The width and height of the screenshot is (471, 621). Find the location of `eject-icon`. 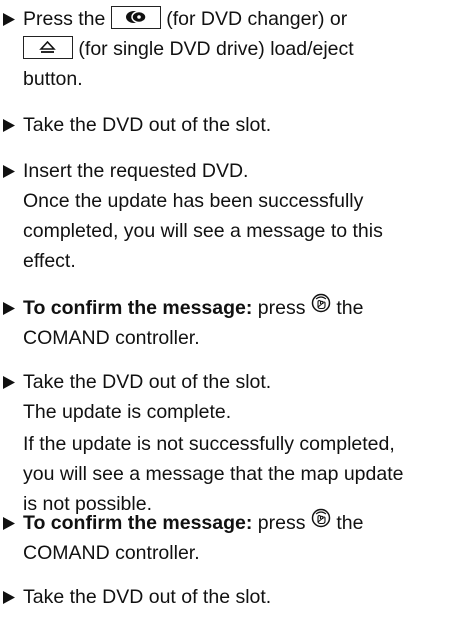

eject-icon is located at coordinates (48, 48).